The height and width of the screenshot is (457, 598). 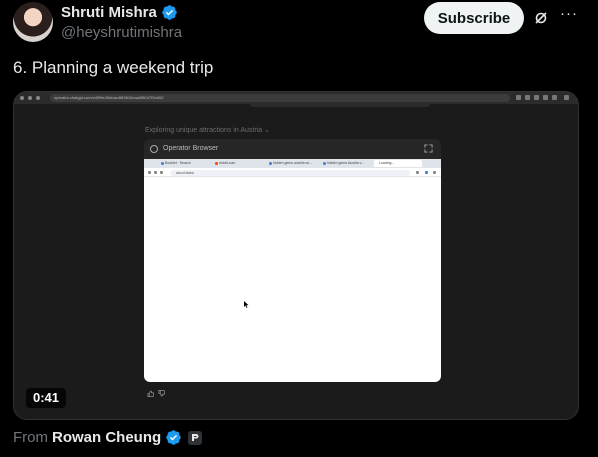 I want to click on tab: reddit.com, so click(x=240, y=163).